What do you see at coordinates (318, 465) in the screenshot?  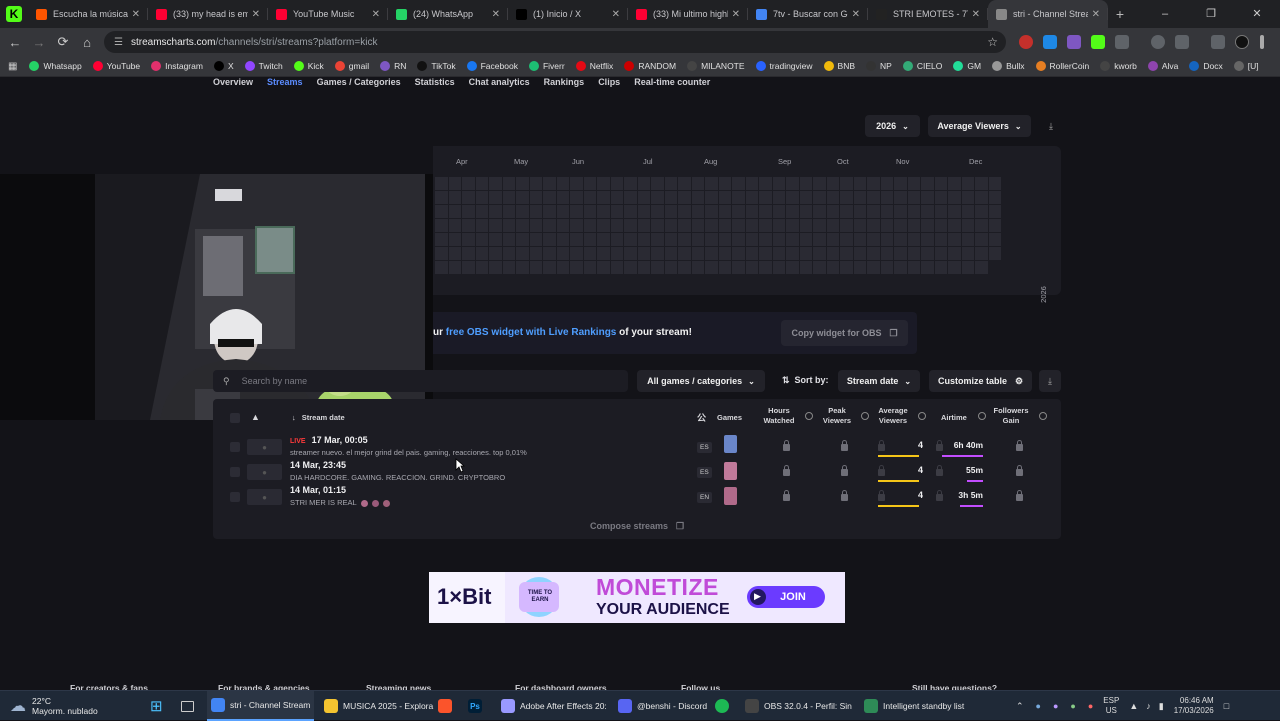 I see `stream-date: 14 Mar, 23:45` at bounding box center [318, 465].